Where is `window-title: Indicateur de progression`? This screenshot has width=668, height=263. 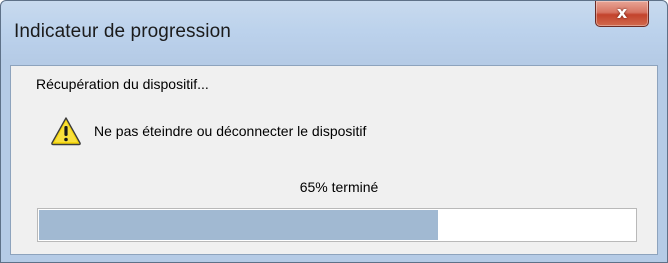
window-title: Indicateur de progression is located at coordinates (122, 31).